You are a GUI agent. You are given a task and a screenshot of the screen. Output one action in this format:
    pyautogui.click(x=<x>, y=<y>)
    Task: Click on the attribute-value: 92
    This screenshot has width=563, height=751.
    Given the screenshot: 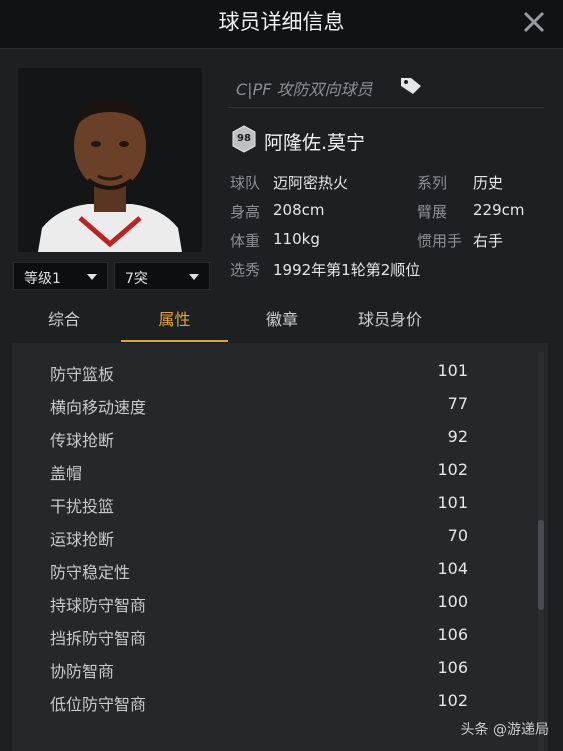 What is the action you would take?
    pyautogui.click(x=457, y=436)
    